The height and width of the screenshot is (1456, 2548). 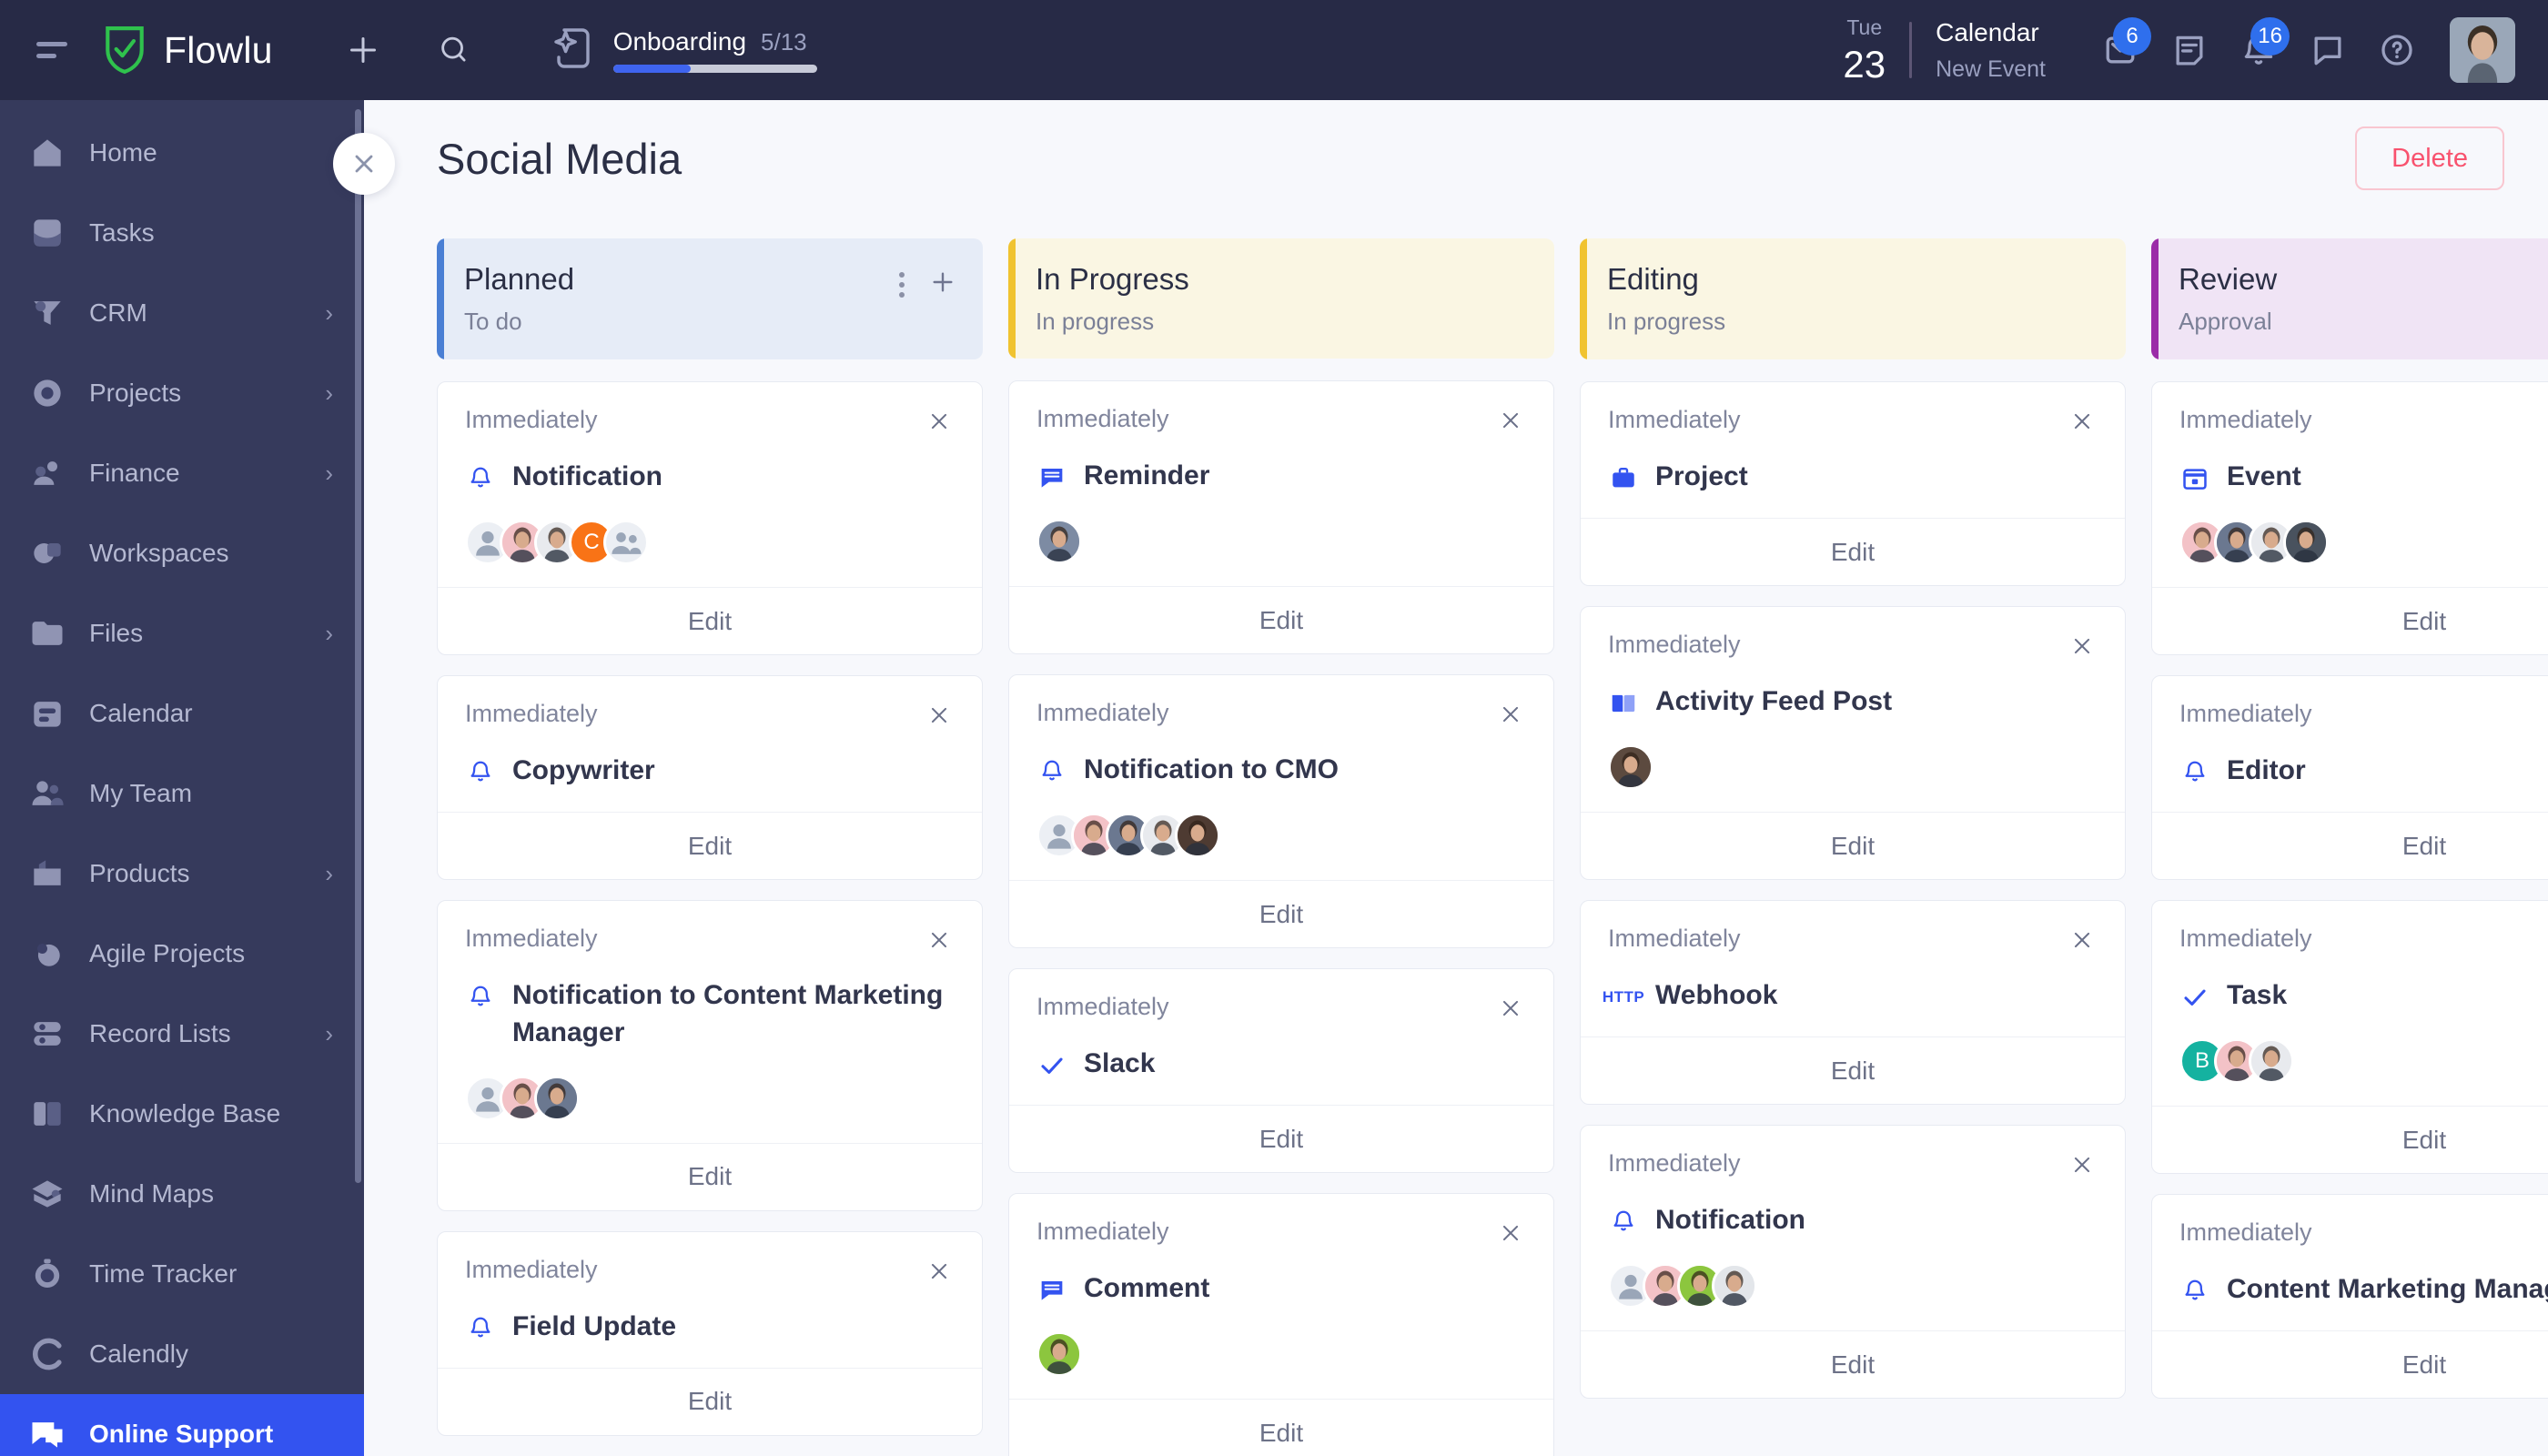 I want to click on calendar-shortcut: Calendar New Event, so click(x=1991, y=50).